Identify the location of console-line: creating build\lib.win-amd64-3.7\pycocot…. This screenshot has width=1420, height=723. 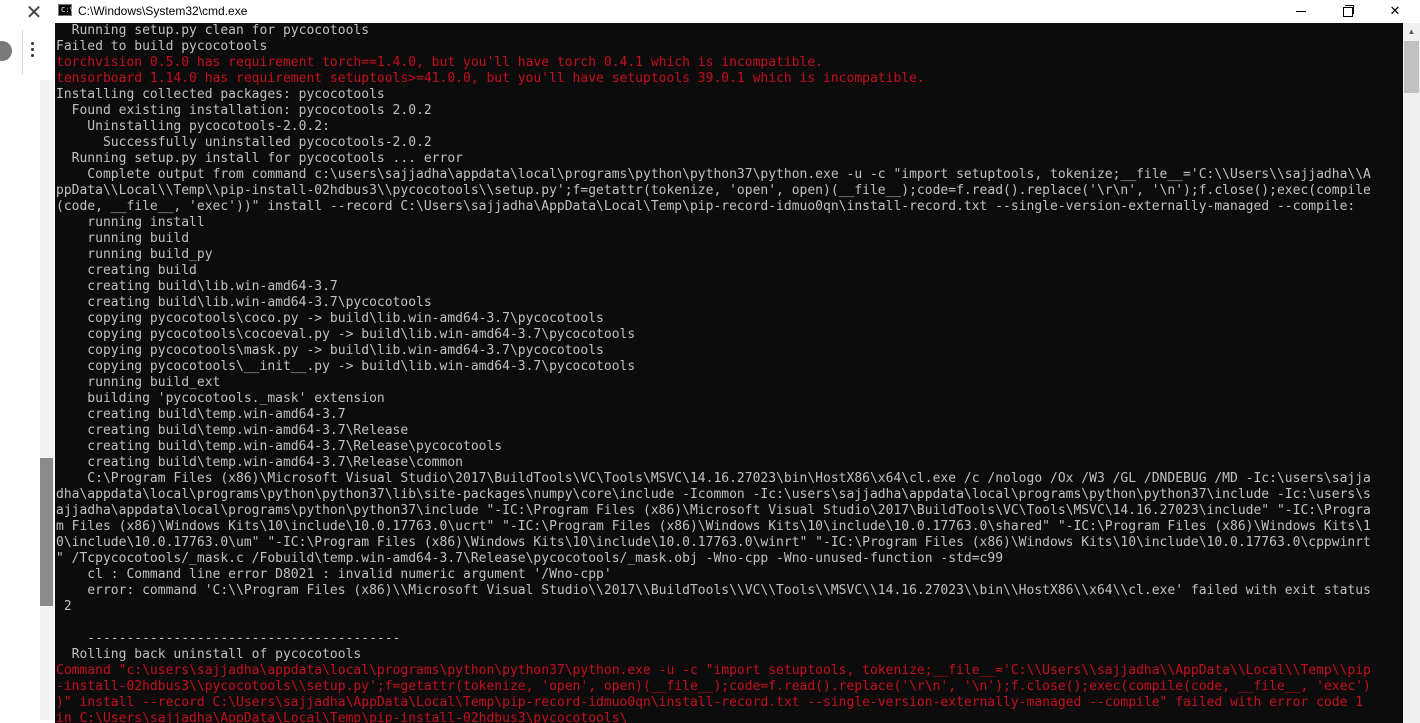
(244, 302).